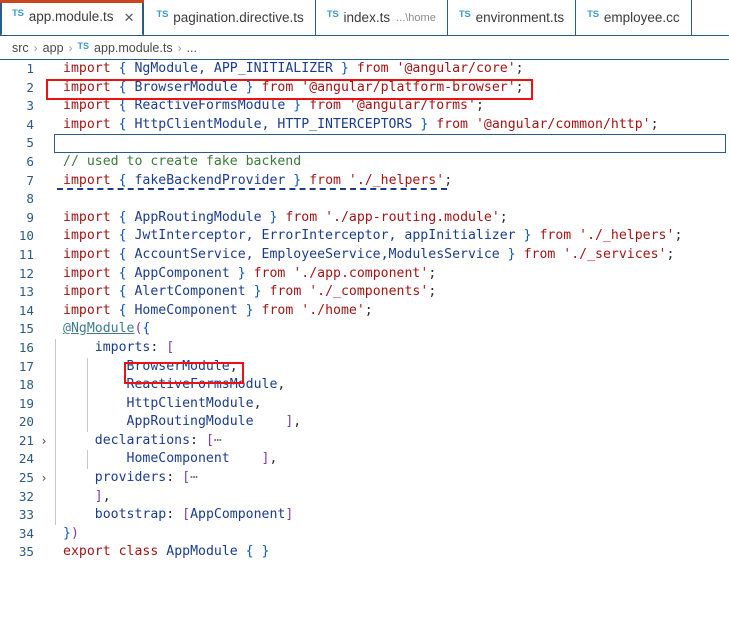  What do you see at coordinates (129, 17) in the screenshot?
I see `close-icon: ✕` at bounding box center [129, 17].